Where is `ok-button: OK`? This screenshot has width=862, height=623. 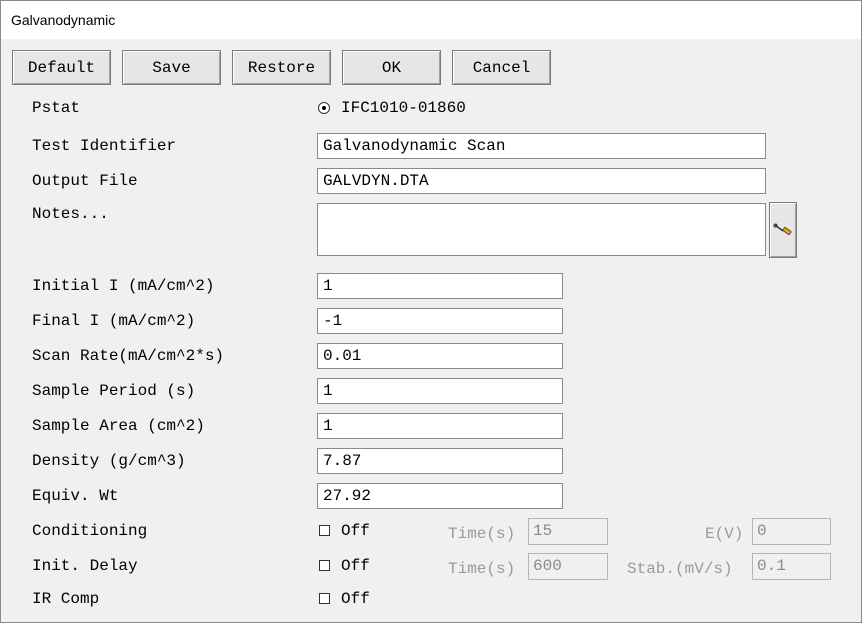 ok-button: OK is located at coordinates (391, 67).